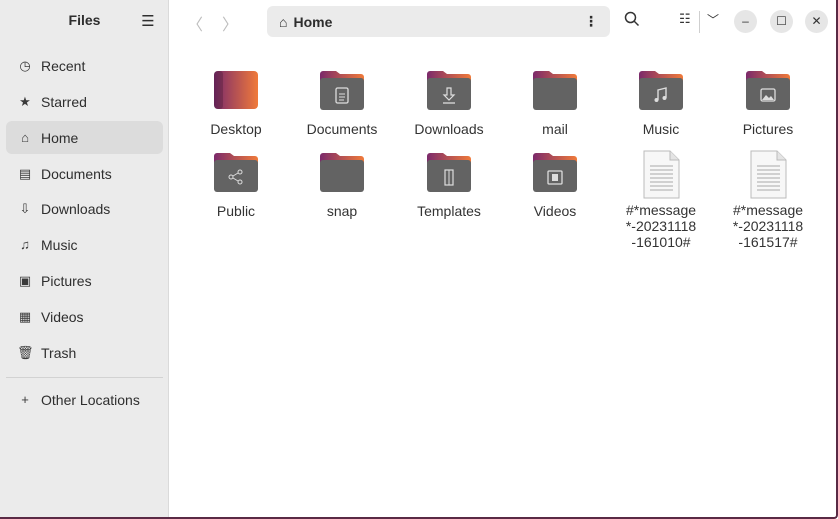 Image resolution: width=838 pixels, height=519 pixels. I want to click on minimize-button: –, so click(745, 21).